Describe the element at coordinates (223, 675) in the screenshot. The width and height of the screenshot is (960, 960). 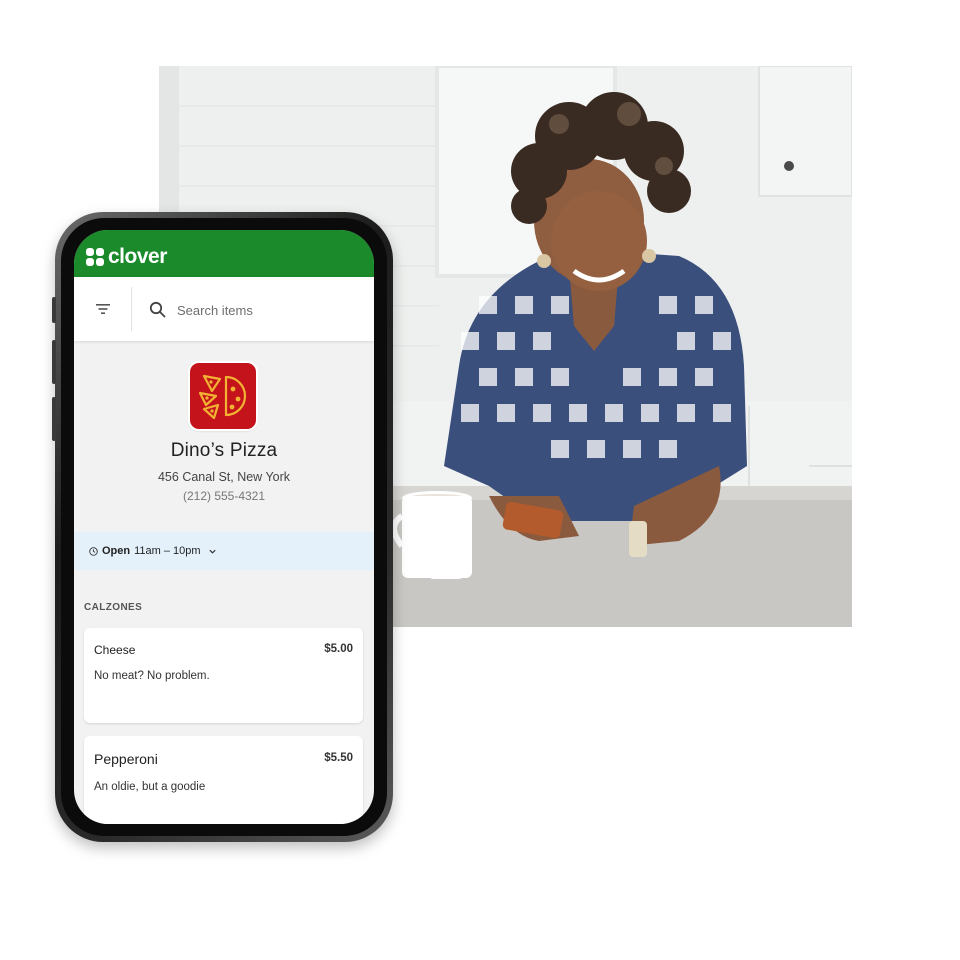
I see `menu-item-card: Cheese $5.00 No meat? No problem.` at that location.